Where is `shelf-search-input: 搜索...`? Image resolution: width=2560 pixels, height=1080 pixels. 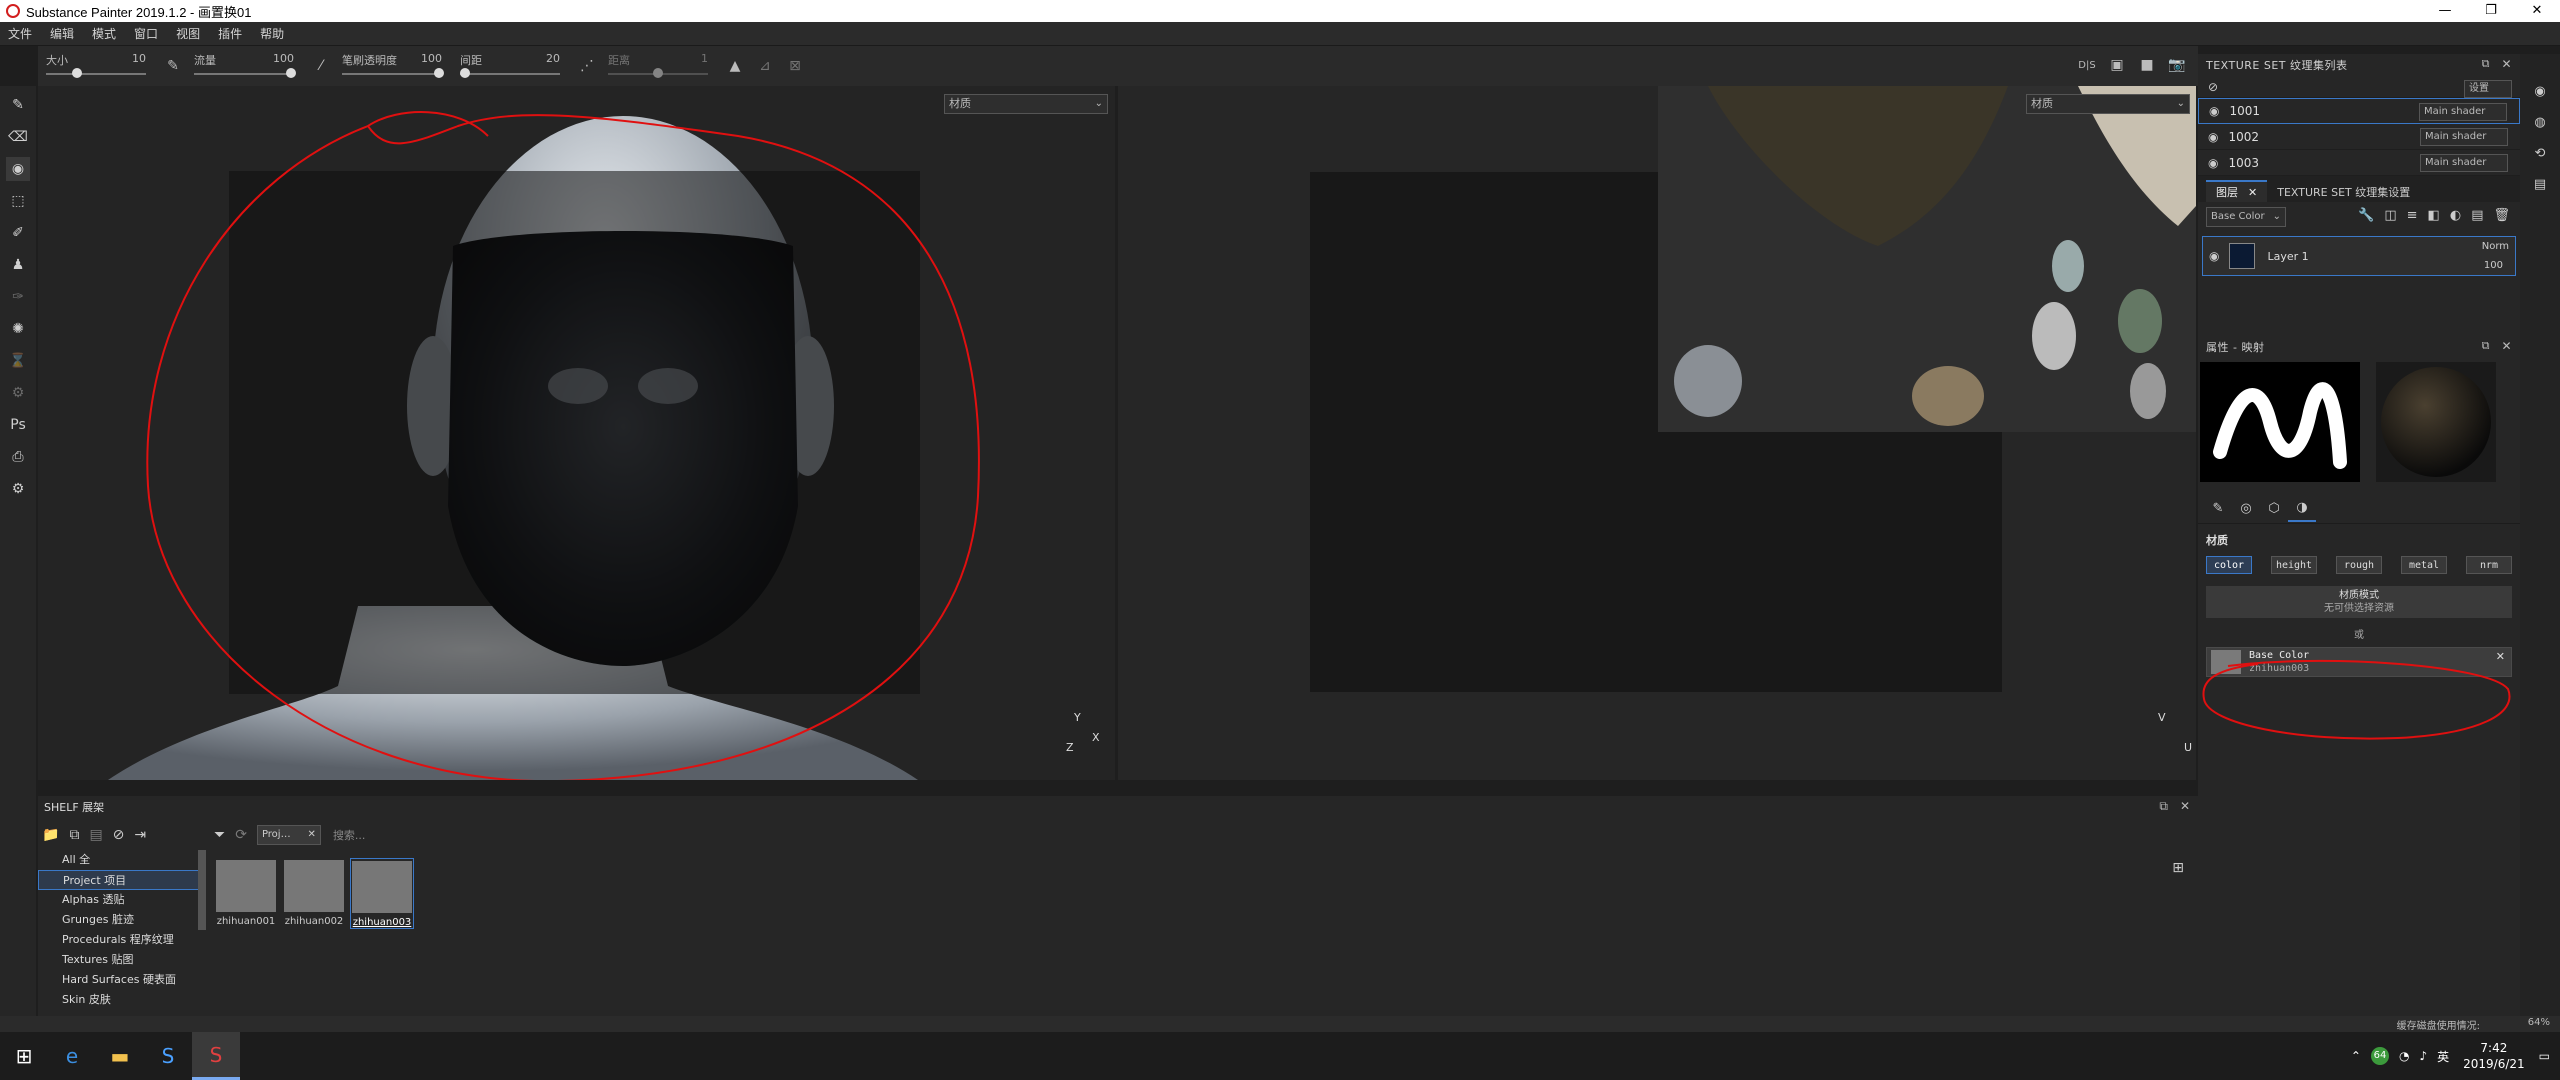 shelf-search-input: 搜索... is located at coordinates (349, 835).